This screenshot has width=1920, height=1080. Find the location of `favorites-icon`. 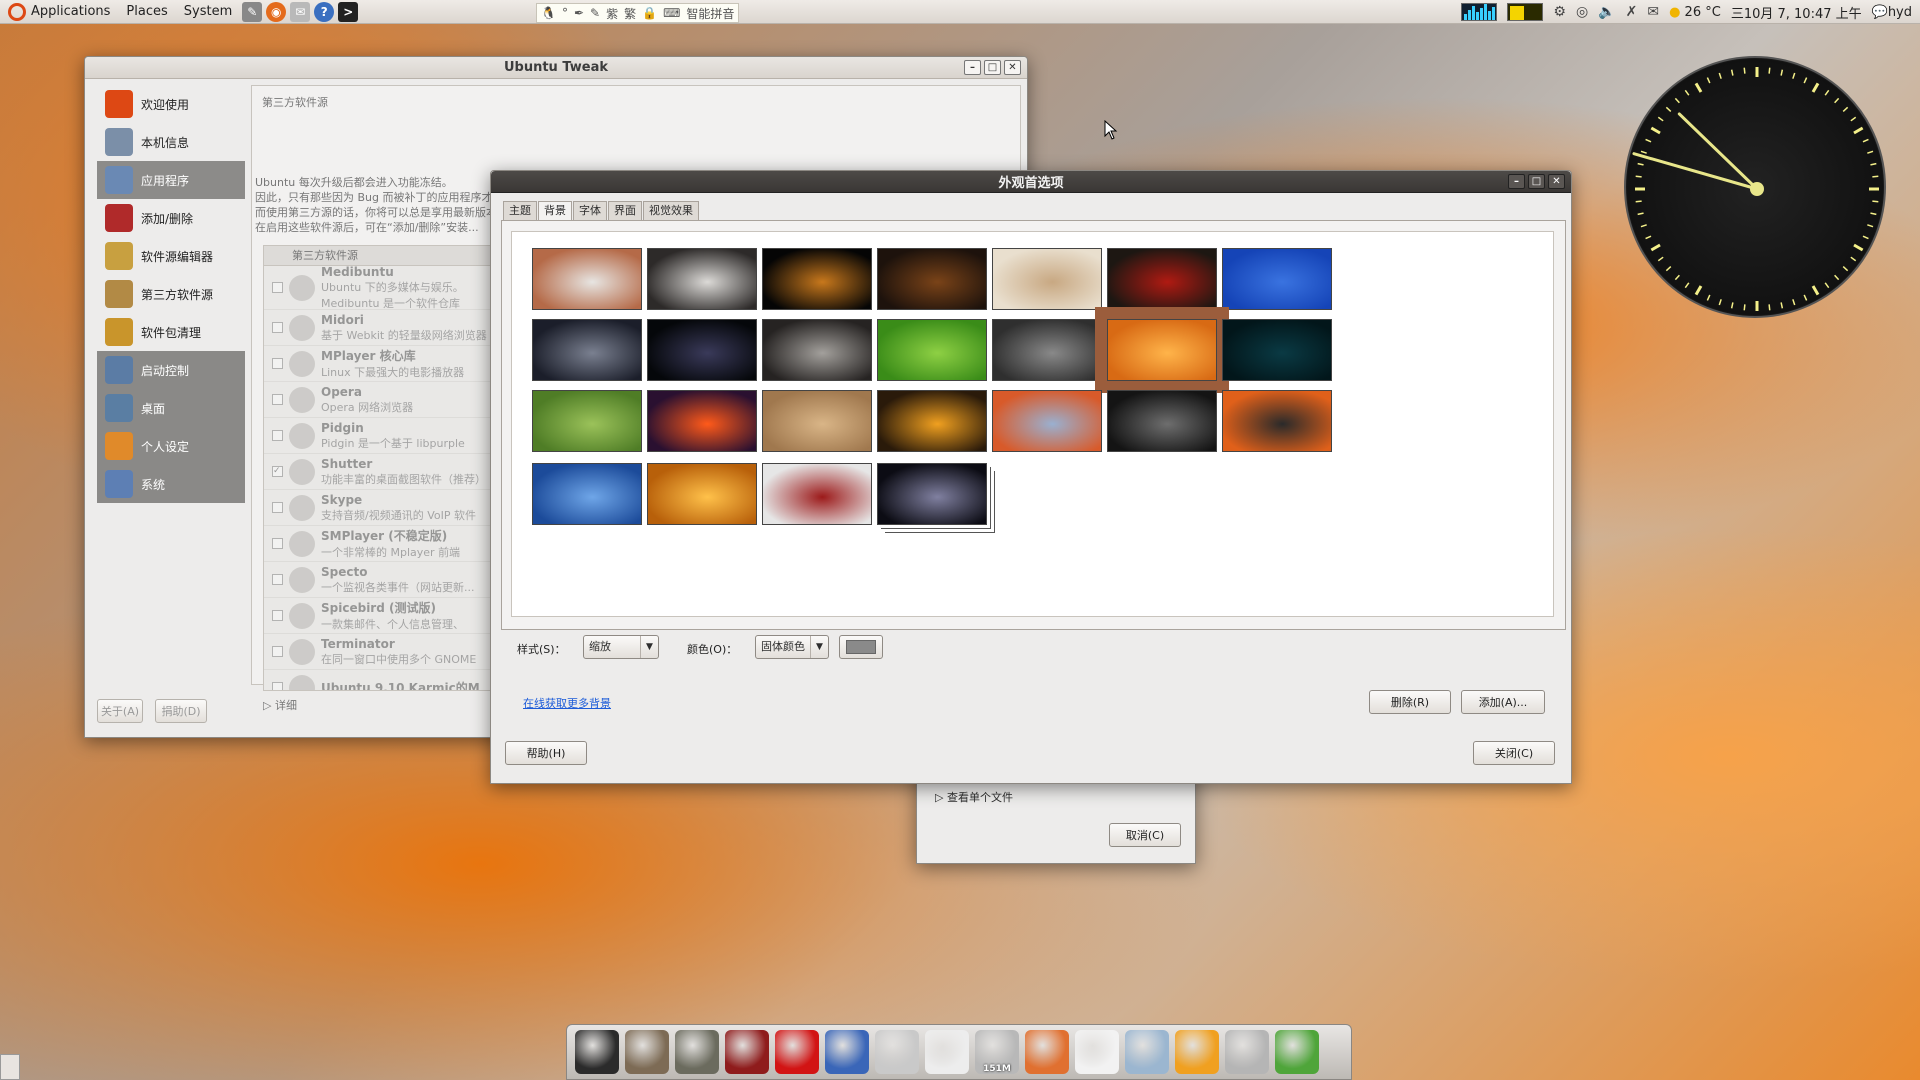

favorites-icon is located at coordinates (1147, 1052).